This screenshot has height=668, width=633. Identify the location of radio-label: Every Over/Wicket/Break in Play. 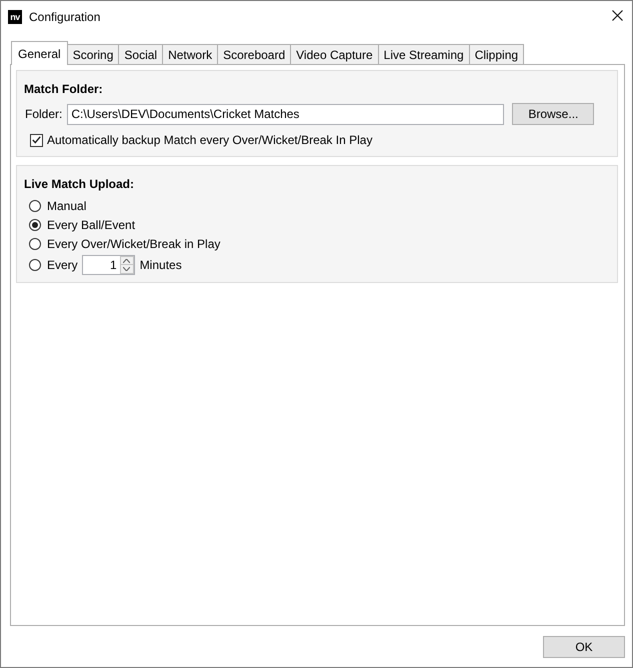
(133, 244).